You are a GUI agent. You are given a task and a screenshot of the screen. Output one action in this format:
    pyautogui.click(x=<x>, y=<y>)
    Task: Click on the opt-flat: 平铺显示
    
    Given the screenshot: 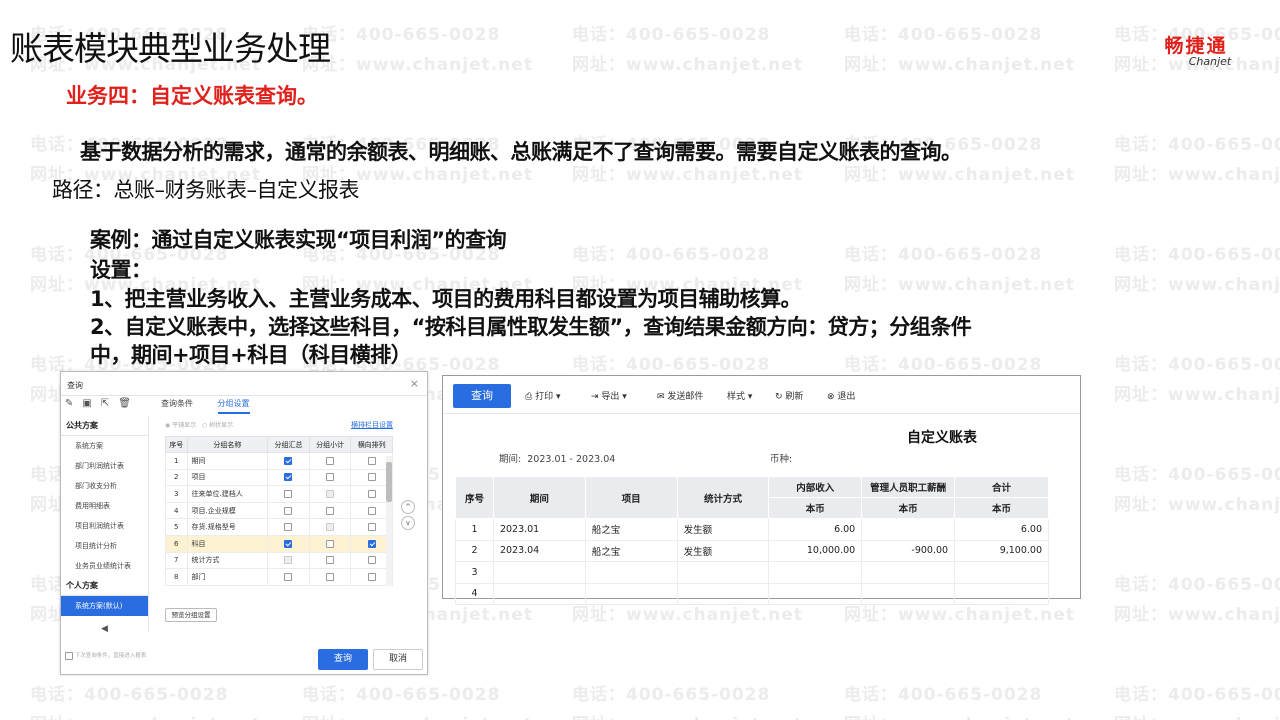 What is the action you would take?
    pyautogui.click(x=184, y=425)
    